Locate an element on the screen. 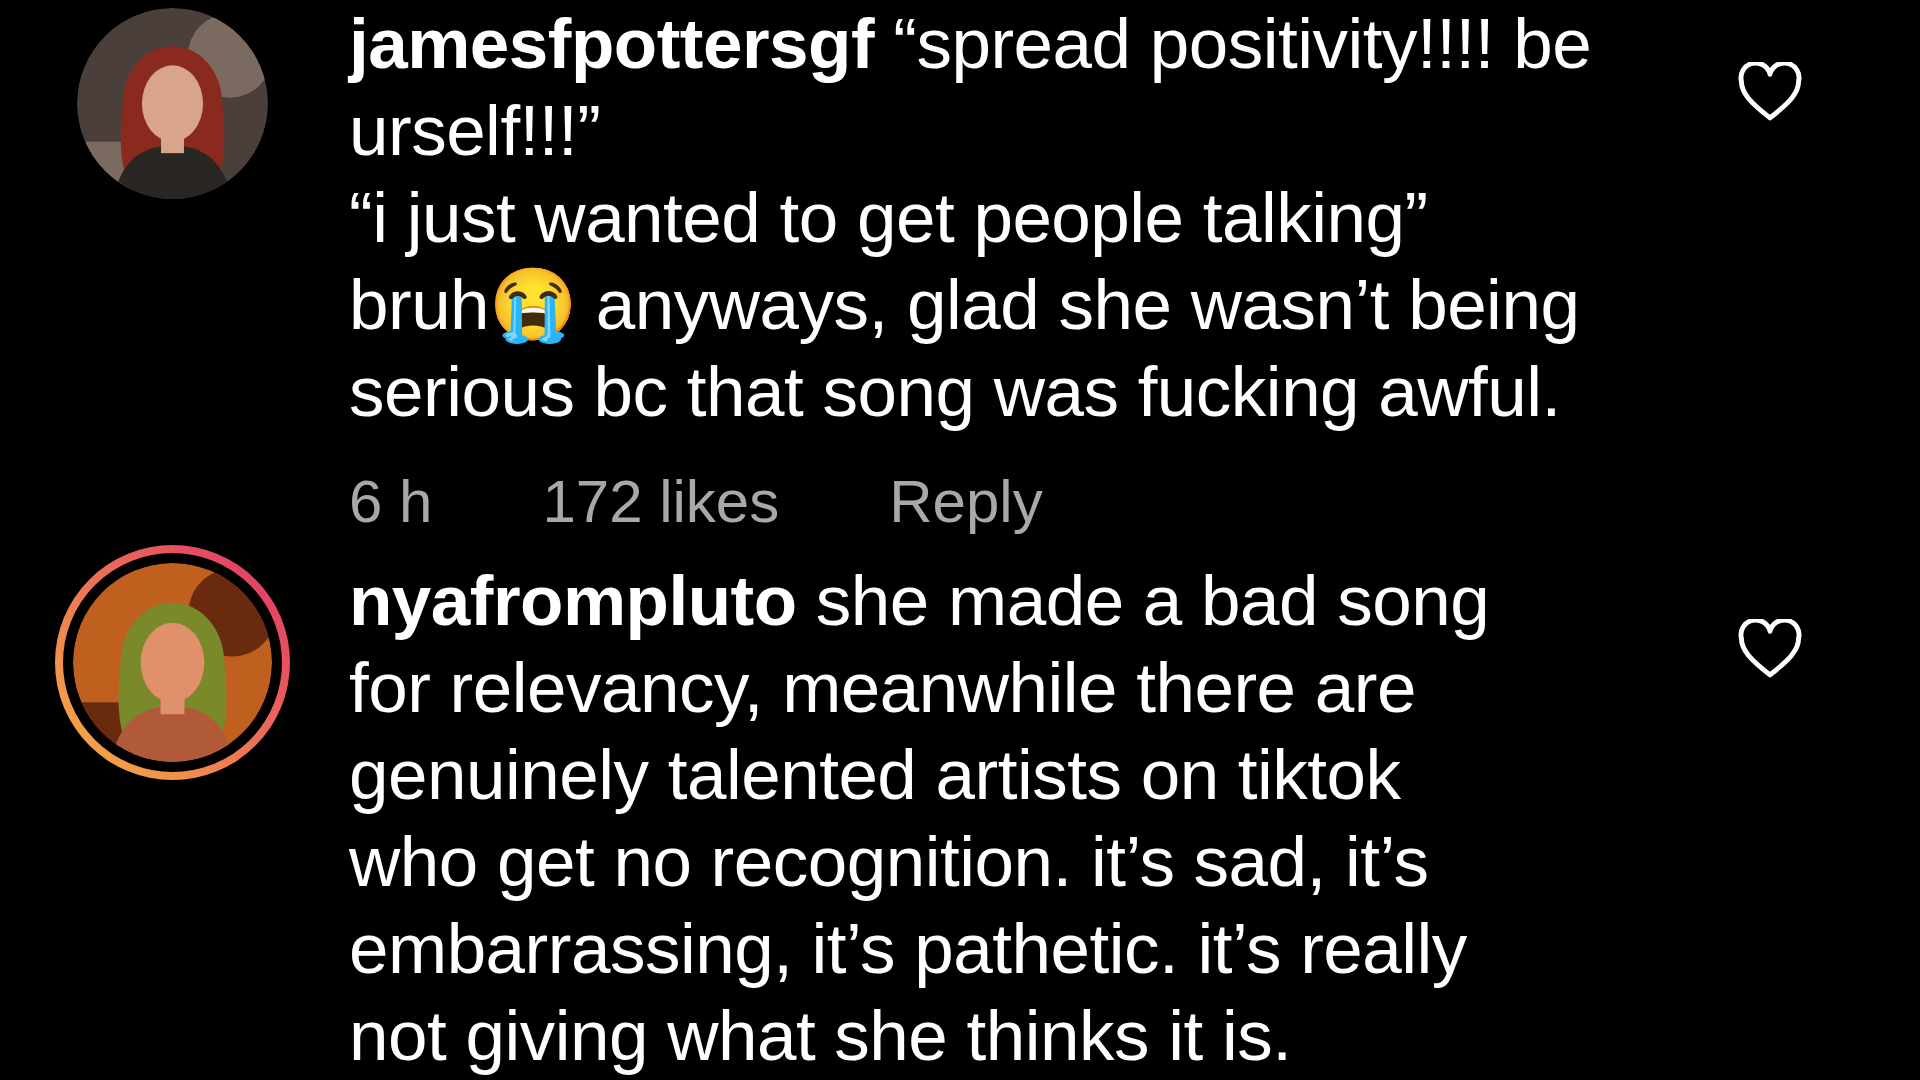  reply-link: Reply is located at coordinates (966, 501).